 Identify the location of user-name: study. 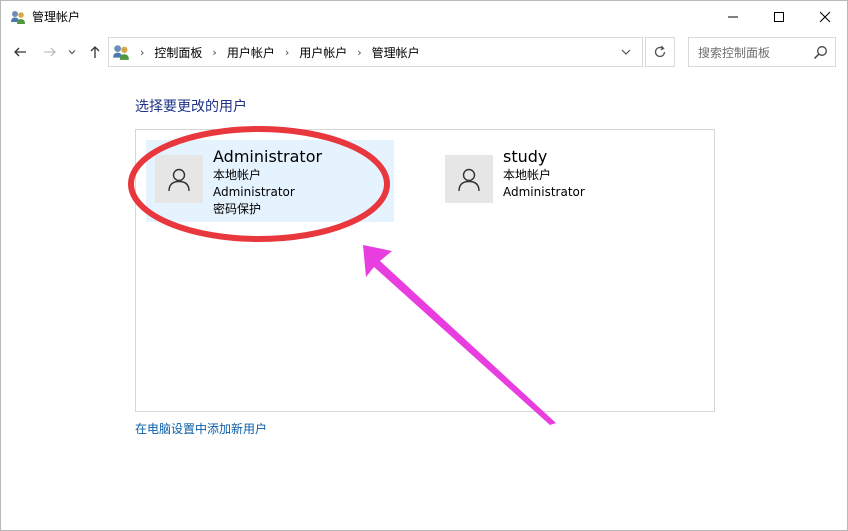
(525, 156).